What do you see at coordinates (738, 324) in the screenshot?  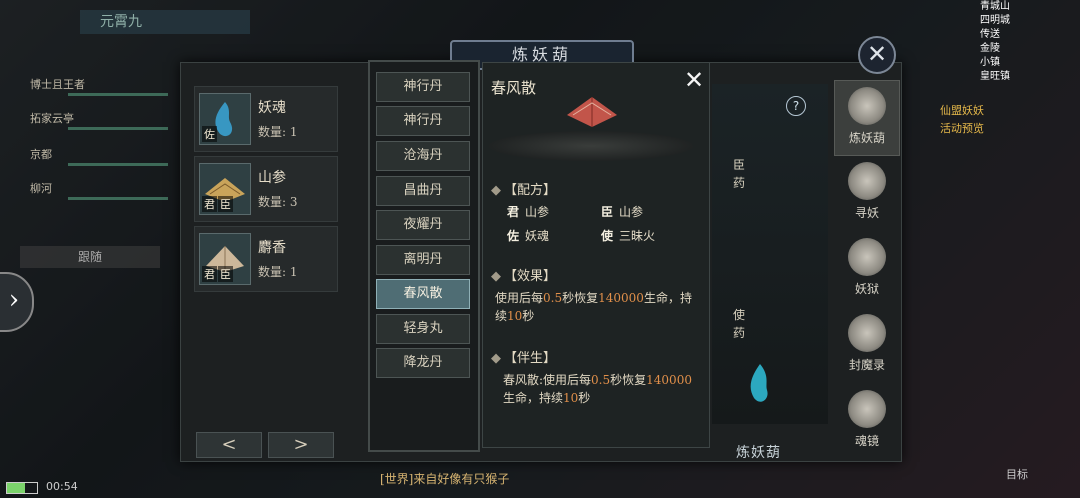 I see `slot-shi-label: 使药` at bounding box center [738, 324].